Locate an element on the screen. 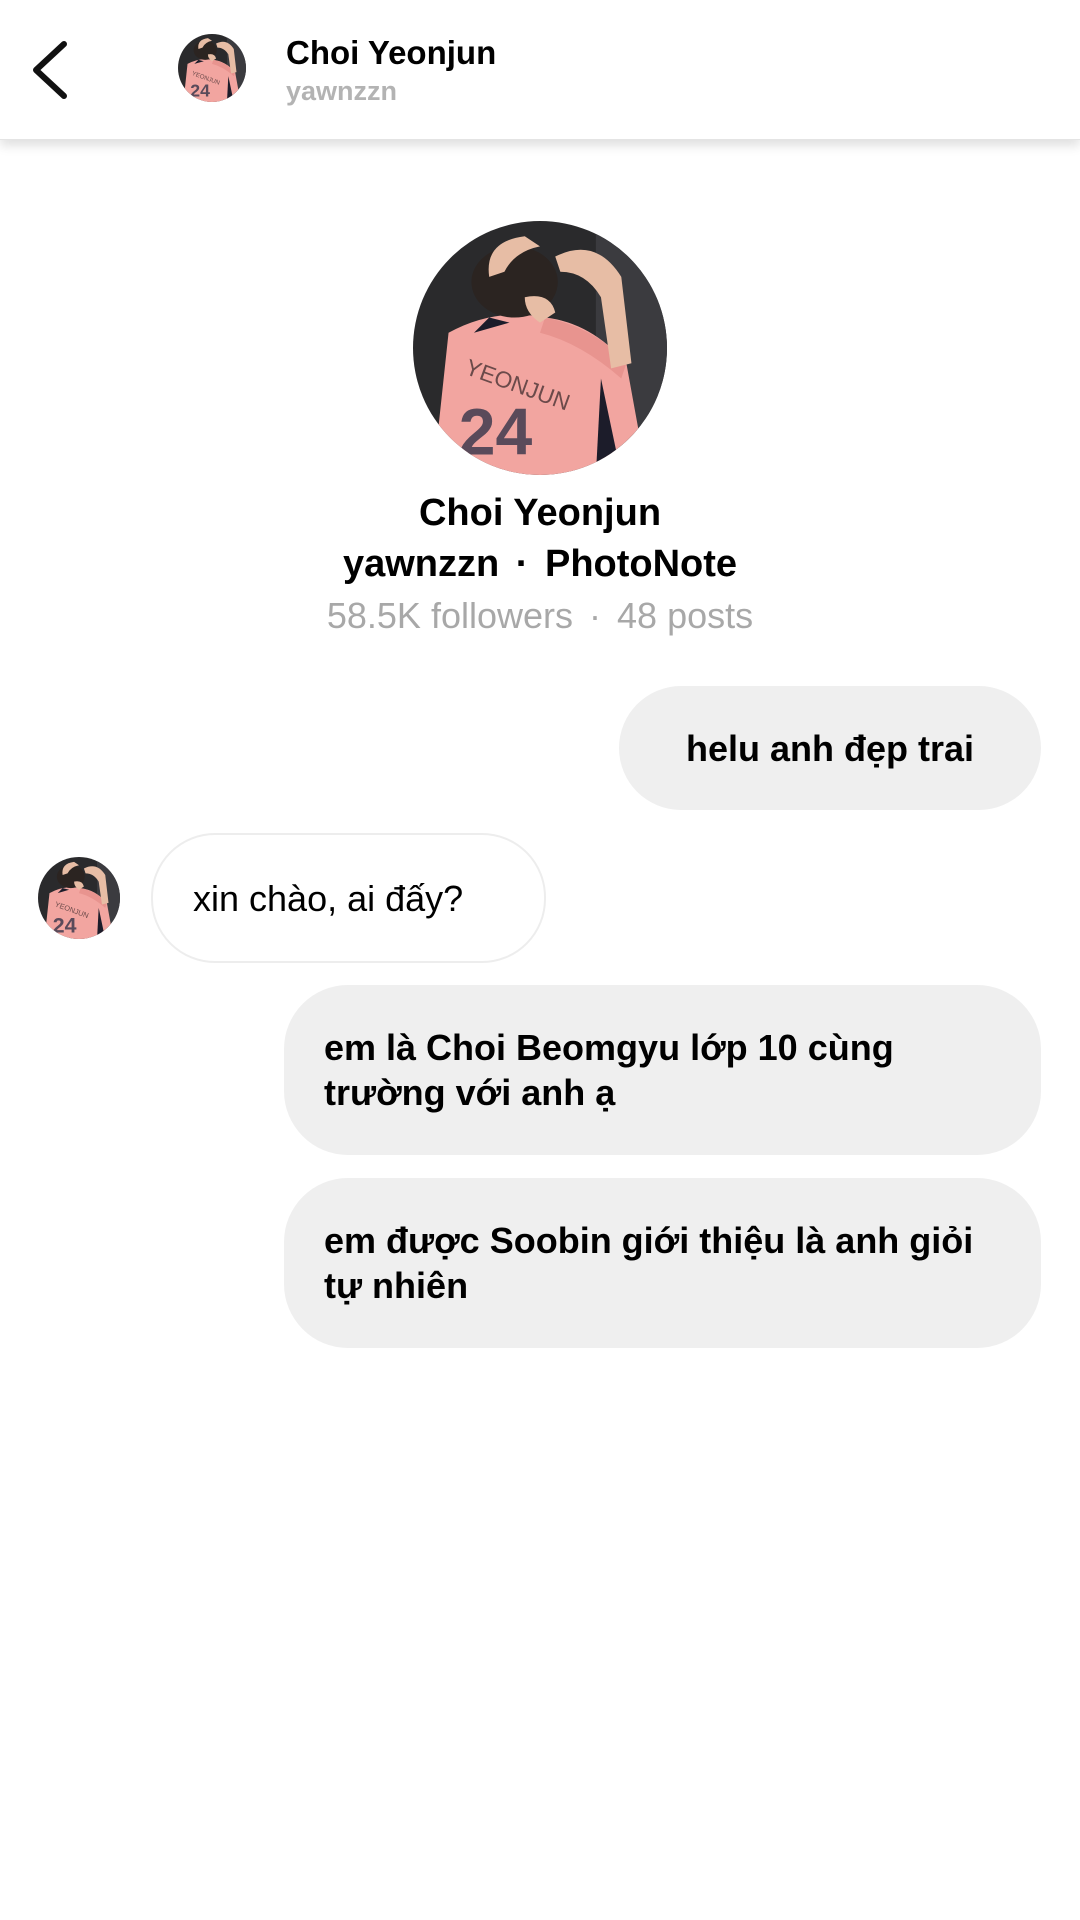 Image resolution: width=1080 pixels, height=1920 pixels. message-text: xin chào, ai đấy? is located at coordinates (328, 898).